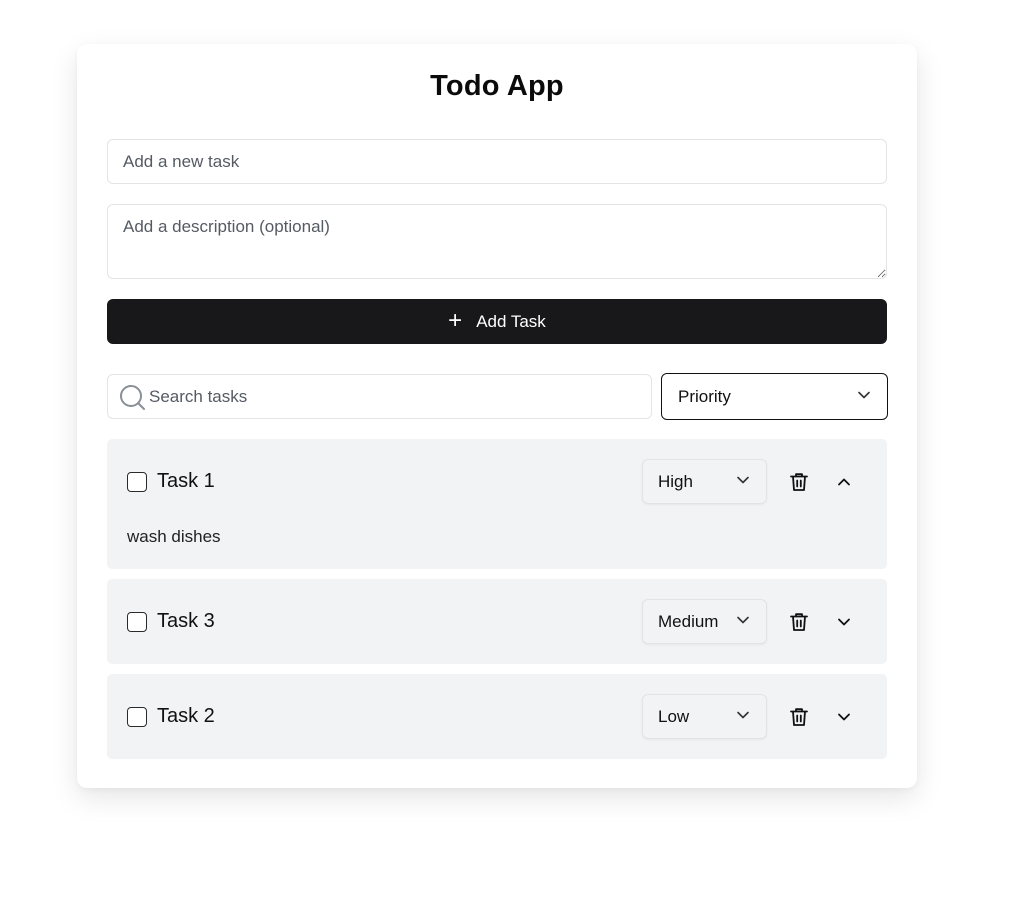  What do you see at coordinates (186, 716) in the screenshot?
I see `task-title: Task 2` at bounding box center [186, 716].